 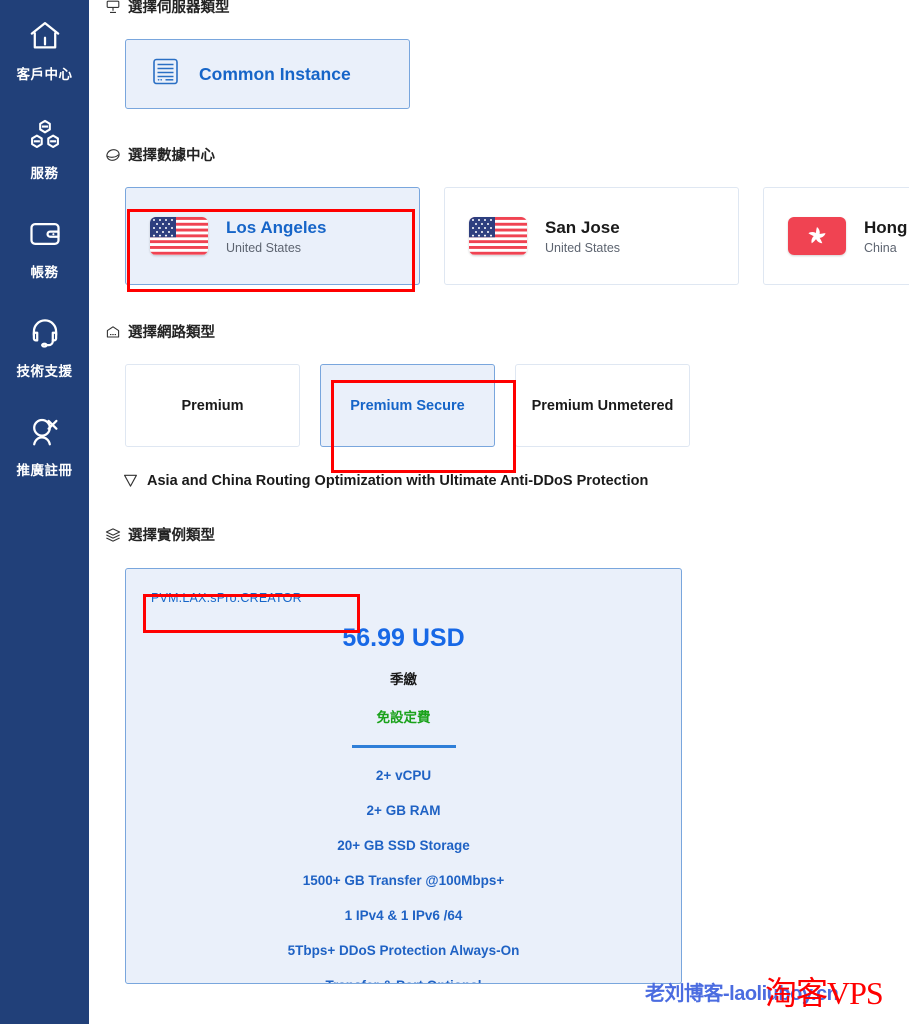 I want to click on home-icon, so click(x=45, y=36).